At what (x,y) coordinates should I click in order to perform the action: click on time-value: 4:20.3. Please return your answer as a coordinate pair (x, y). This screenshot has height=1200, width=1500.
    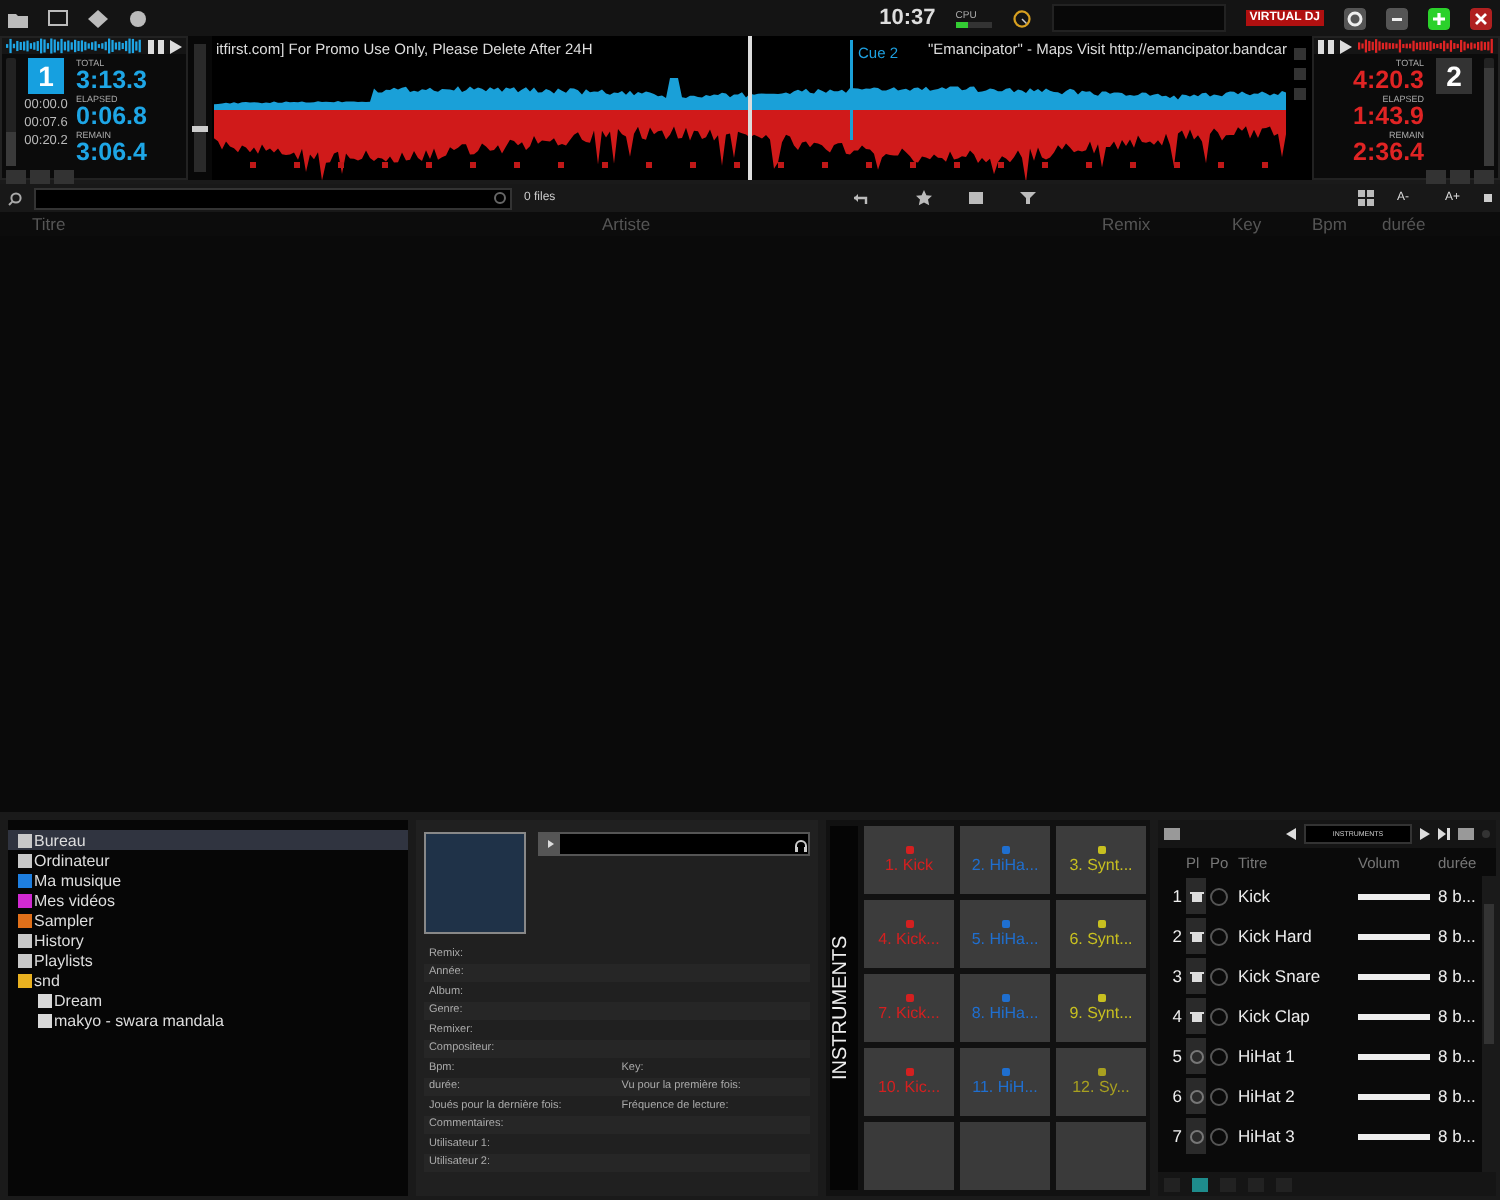
    Looking at the image, I should click on (1388, 81).